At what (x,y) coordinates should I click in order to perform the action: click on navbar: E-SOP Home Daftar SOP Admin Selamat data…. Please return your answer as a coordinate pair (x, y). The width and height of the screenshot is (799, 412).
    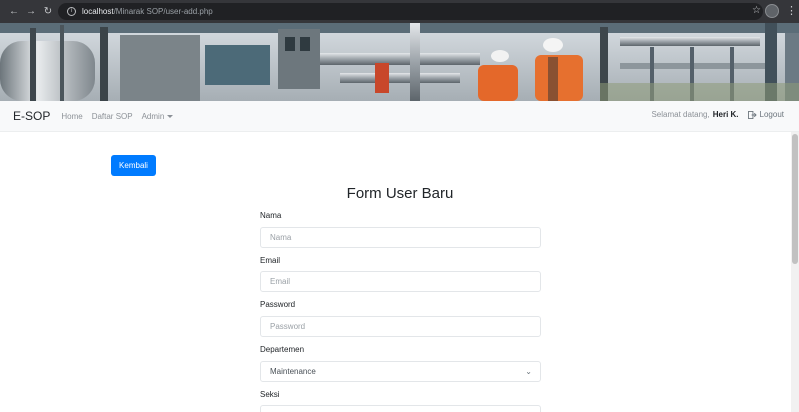
    Looking at the image, I should click on (399, 116).